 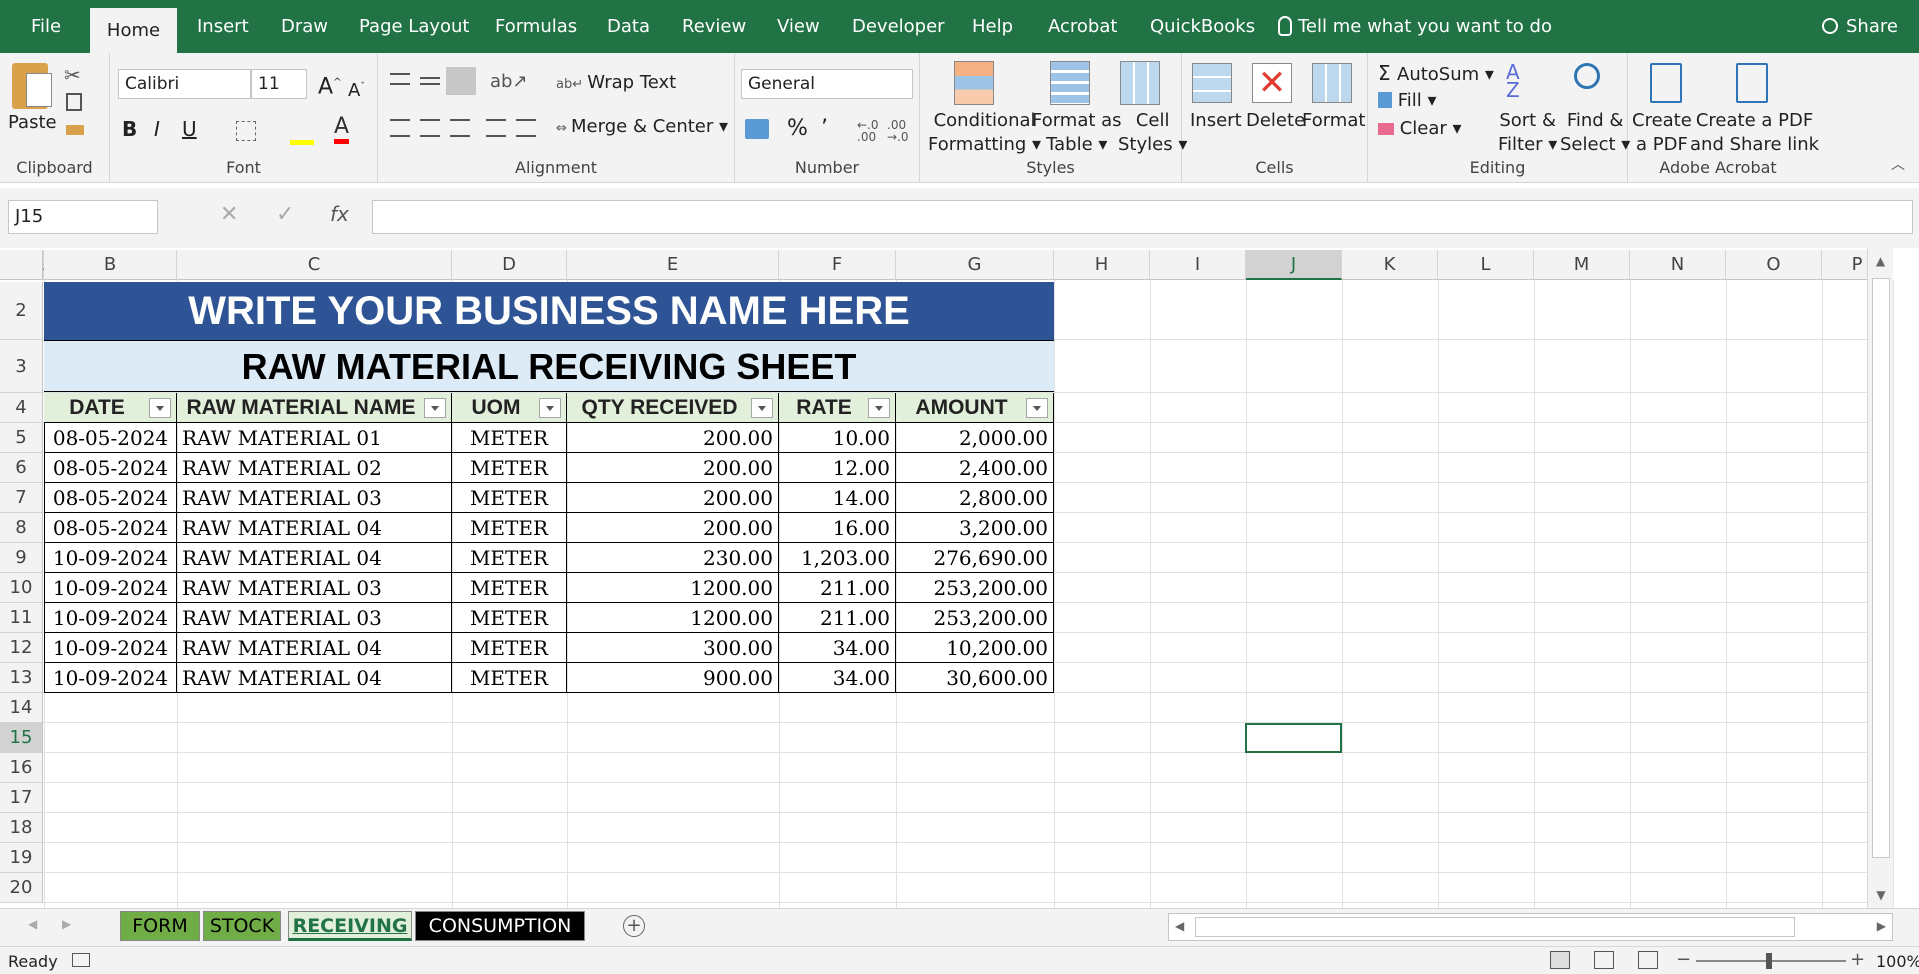 I want to click on delete-cells-button: Delete, so click(x=1275, y=121).